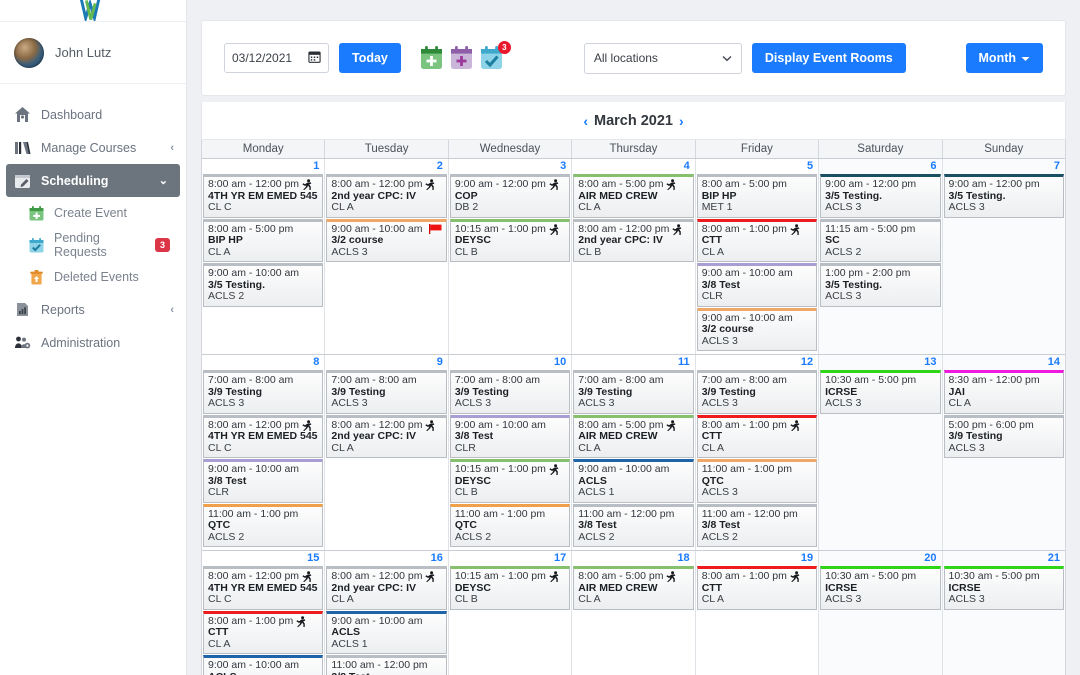 This screenshot has width=1080, height=675. Describe the element at coordinates (510, 166) in the screenshot. I see `calendar-day-number: 3` at that location.